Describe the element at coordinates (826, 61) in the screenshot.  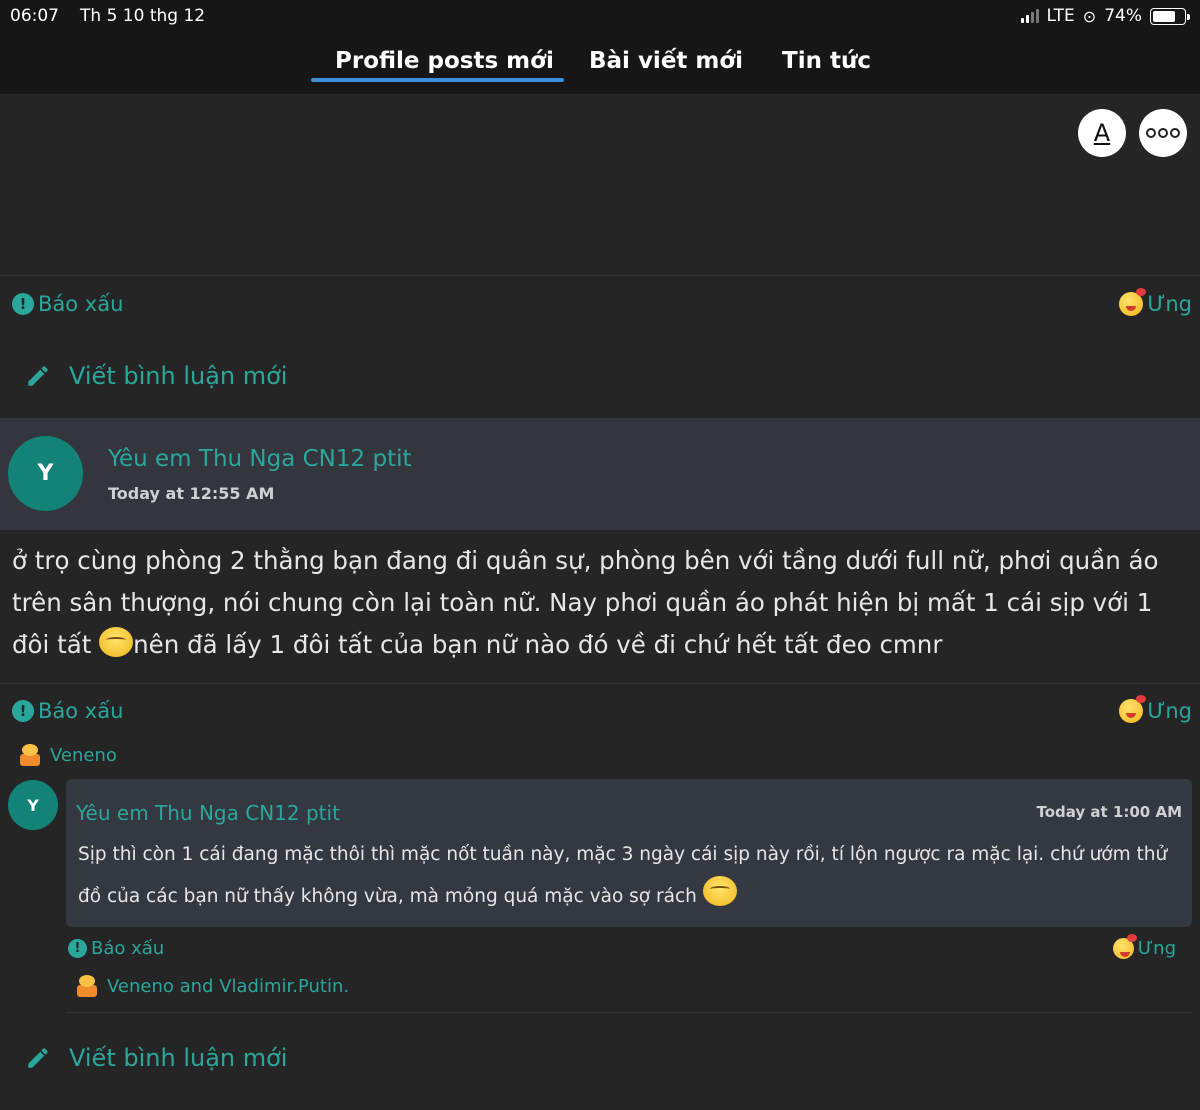
I see `tab-news: Tin tức` at that location.